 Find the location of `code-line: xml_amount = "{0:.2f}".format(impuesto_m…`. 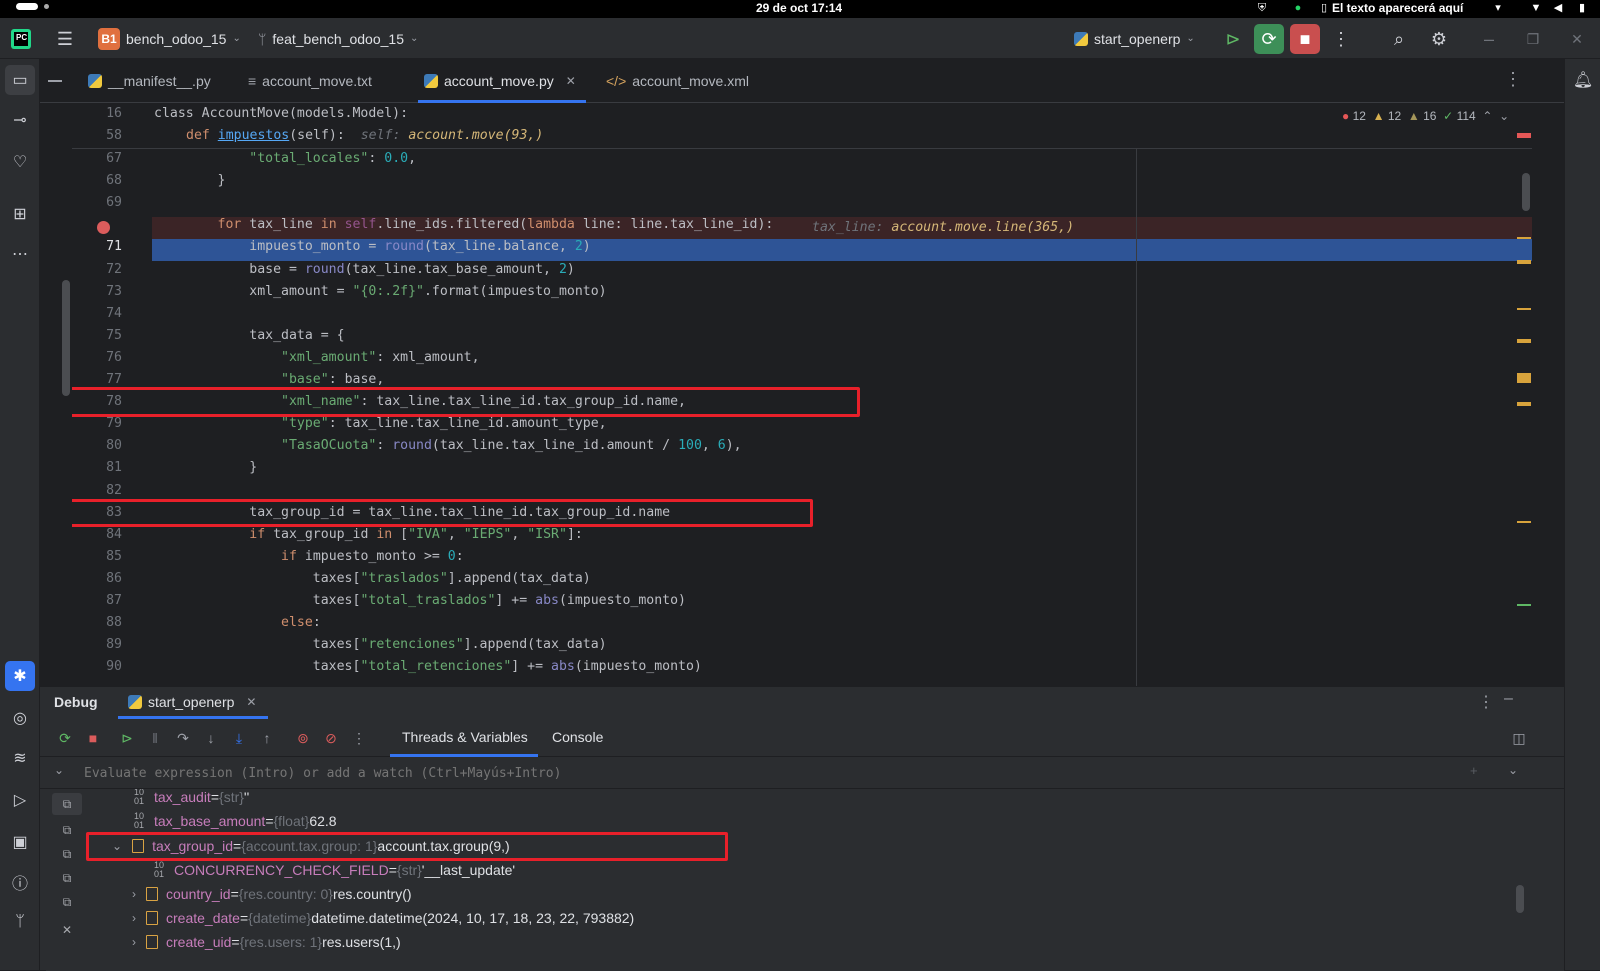

code-line: xml_amount = "{0:.2f}".format(impuesto_m… is located at coordinates (380, 291).